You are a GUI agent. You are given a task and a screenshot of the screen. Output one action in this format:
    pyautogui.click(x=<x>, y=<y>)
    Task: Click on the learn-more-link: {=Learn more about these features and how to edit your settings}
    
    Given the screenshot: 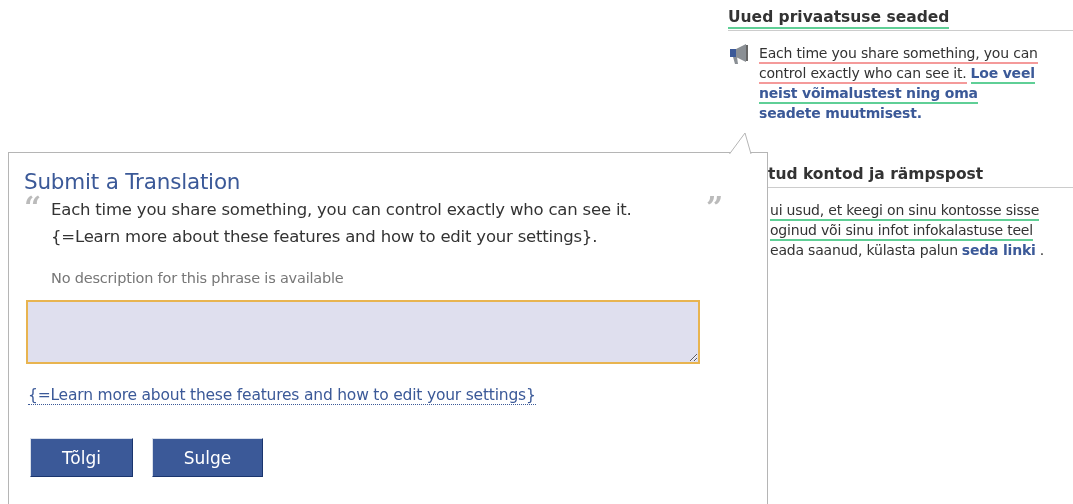 What is the action you would take?
    pyautogui.click(x=282, y=395)
    